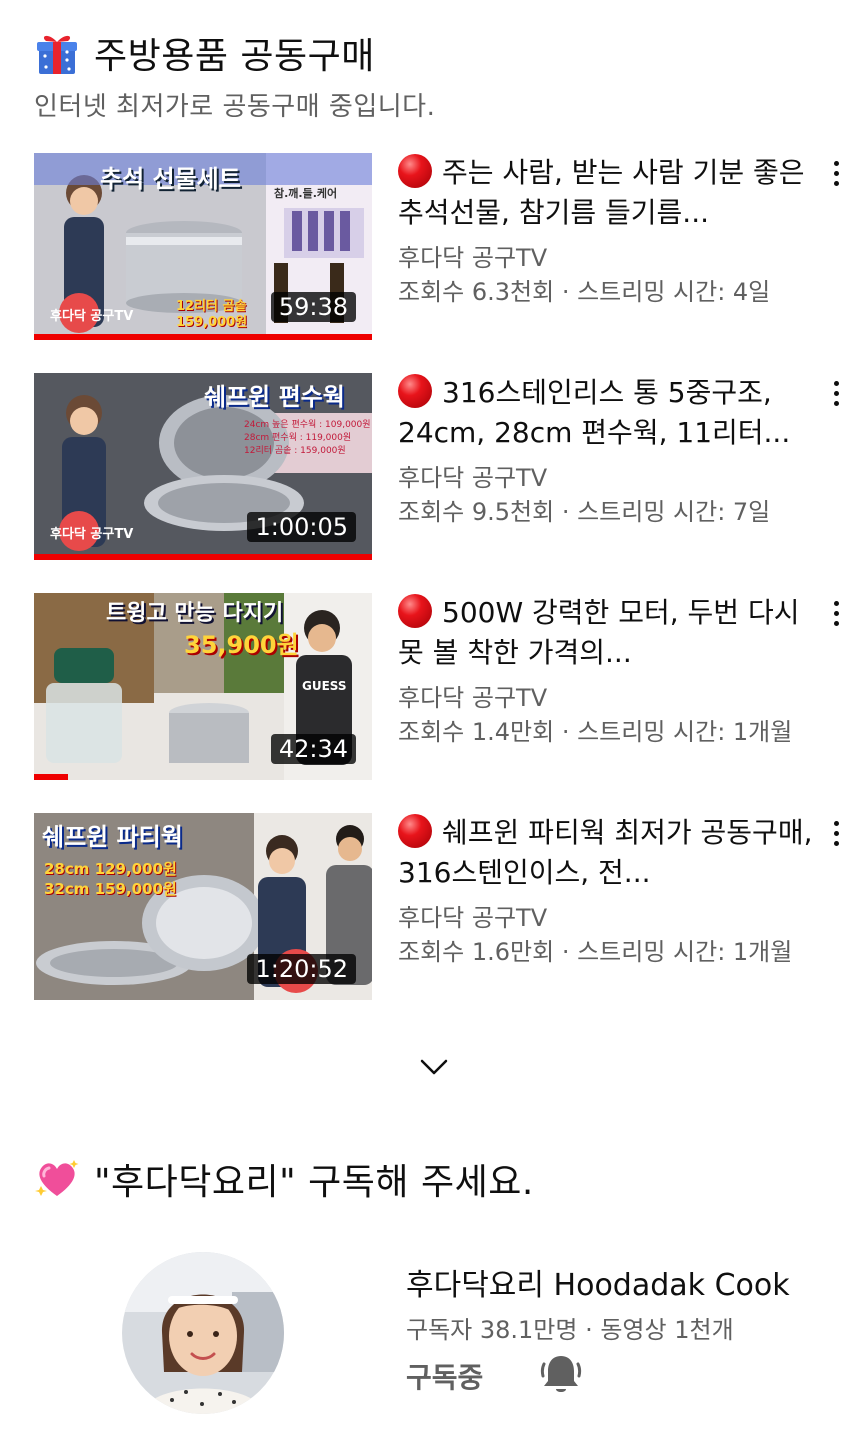 The height and width of the screenshot is (1440, 868). What do you see at coordinates (57, 1179) in the screenshot?
I see `sparkling-heart-icon` at bounding box center [57, 1179].